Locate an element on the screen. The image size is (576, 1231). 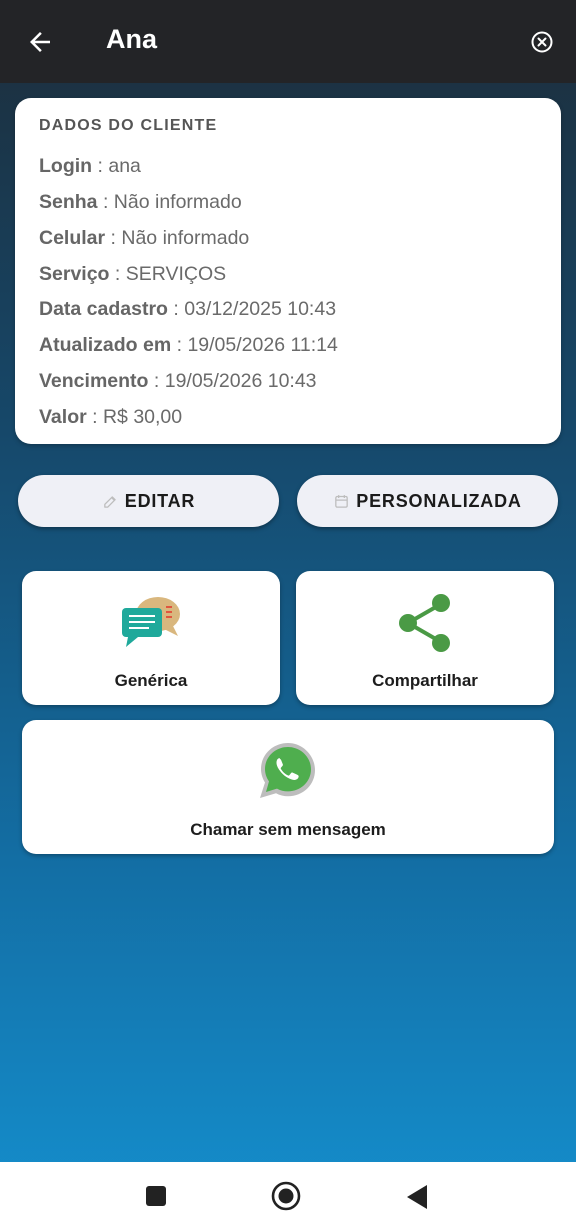
share-tile-label: Compartilhar is located at coordinates (425, 680).